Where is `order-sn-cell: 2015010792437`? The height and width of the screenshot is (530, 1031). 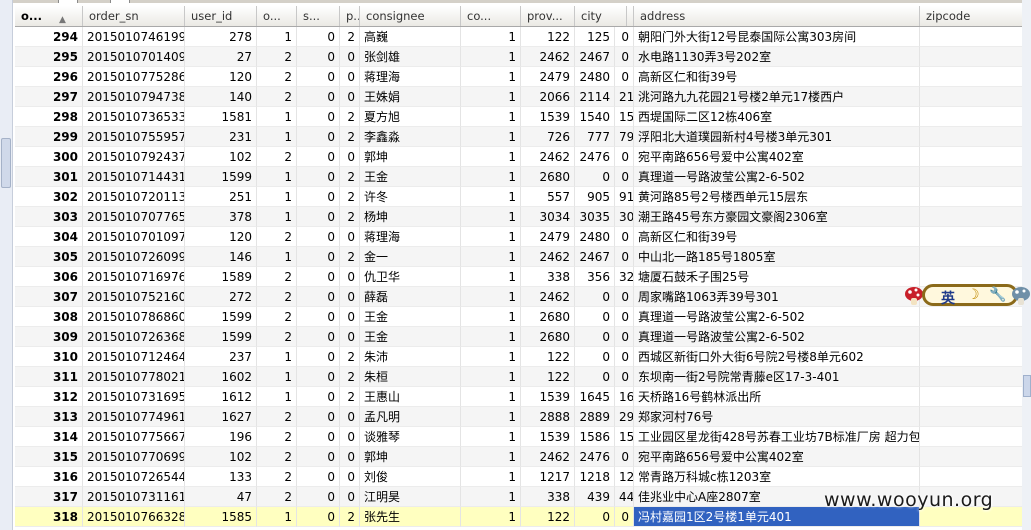
order-sn-cell: 2015010792437 is located at coordinates (134, 157).